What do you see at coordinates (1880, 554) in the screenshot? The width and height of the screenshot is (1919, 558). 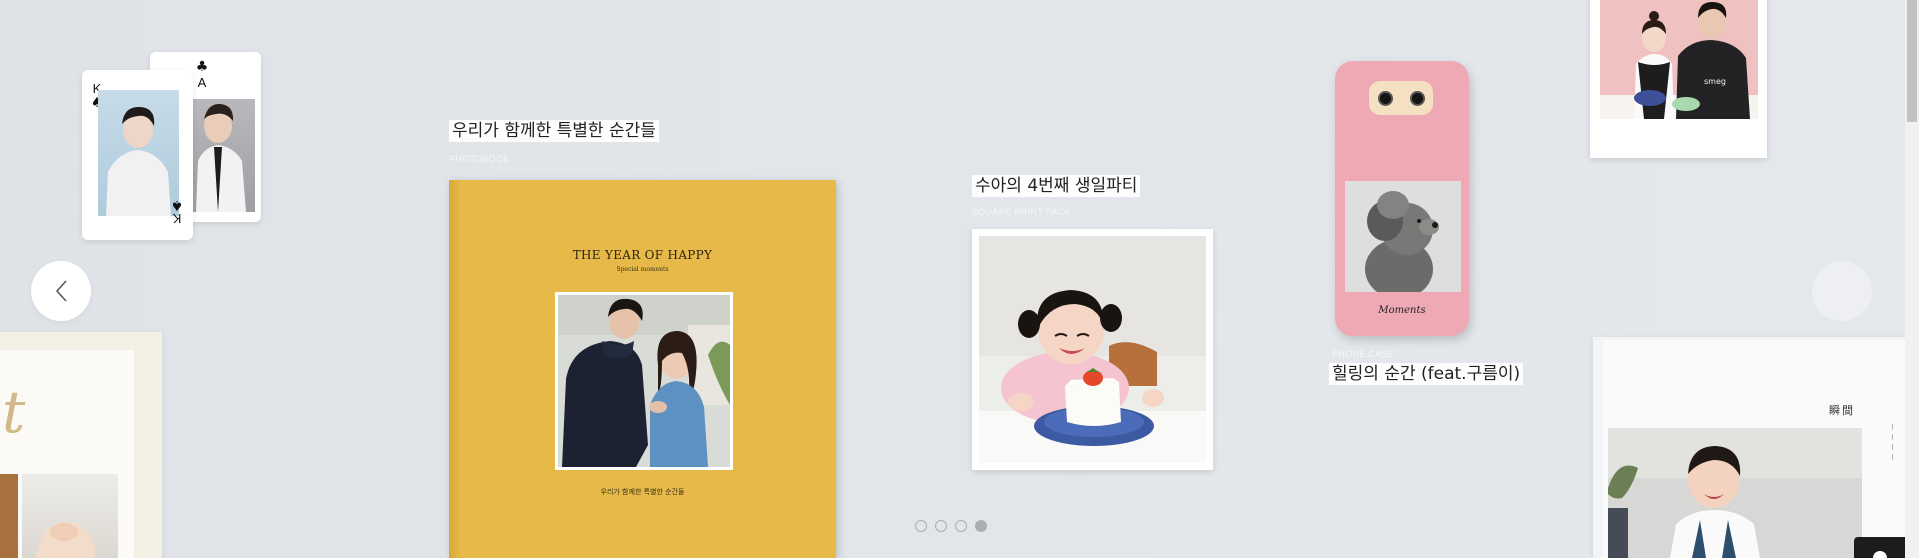 I see `chat-icon` at bounding box center [1880, 554].